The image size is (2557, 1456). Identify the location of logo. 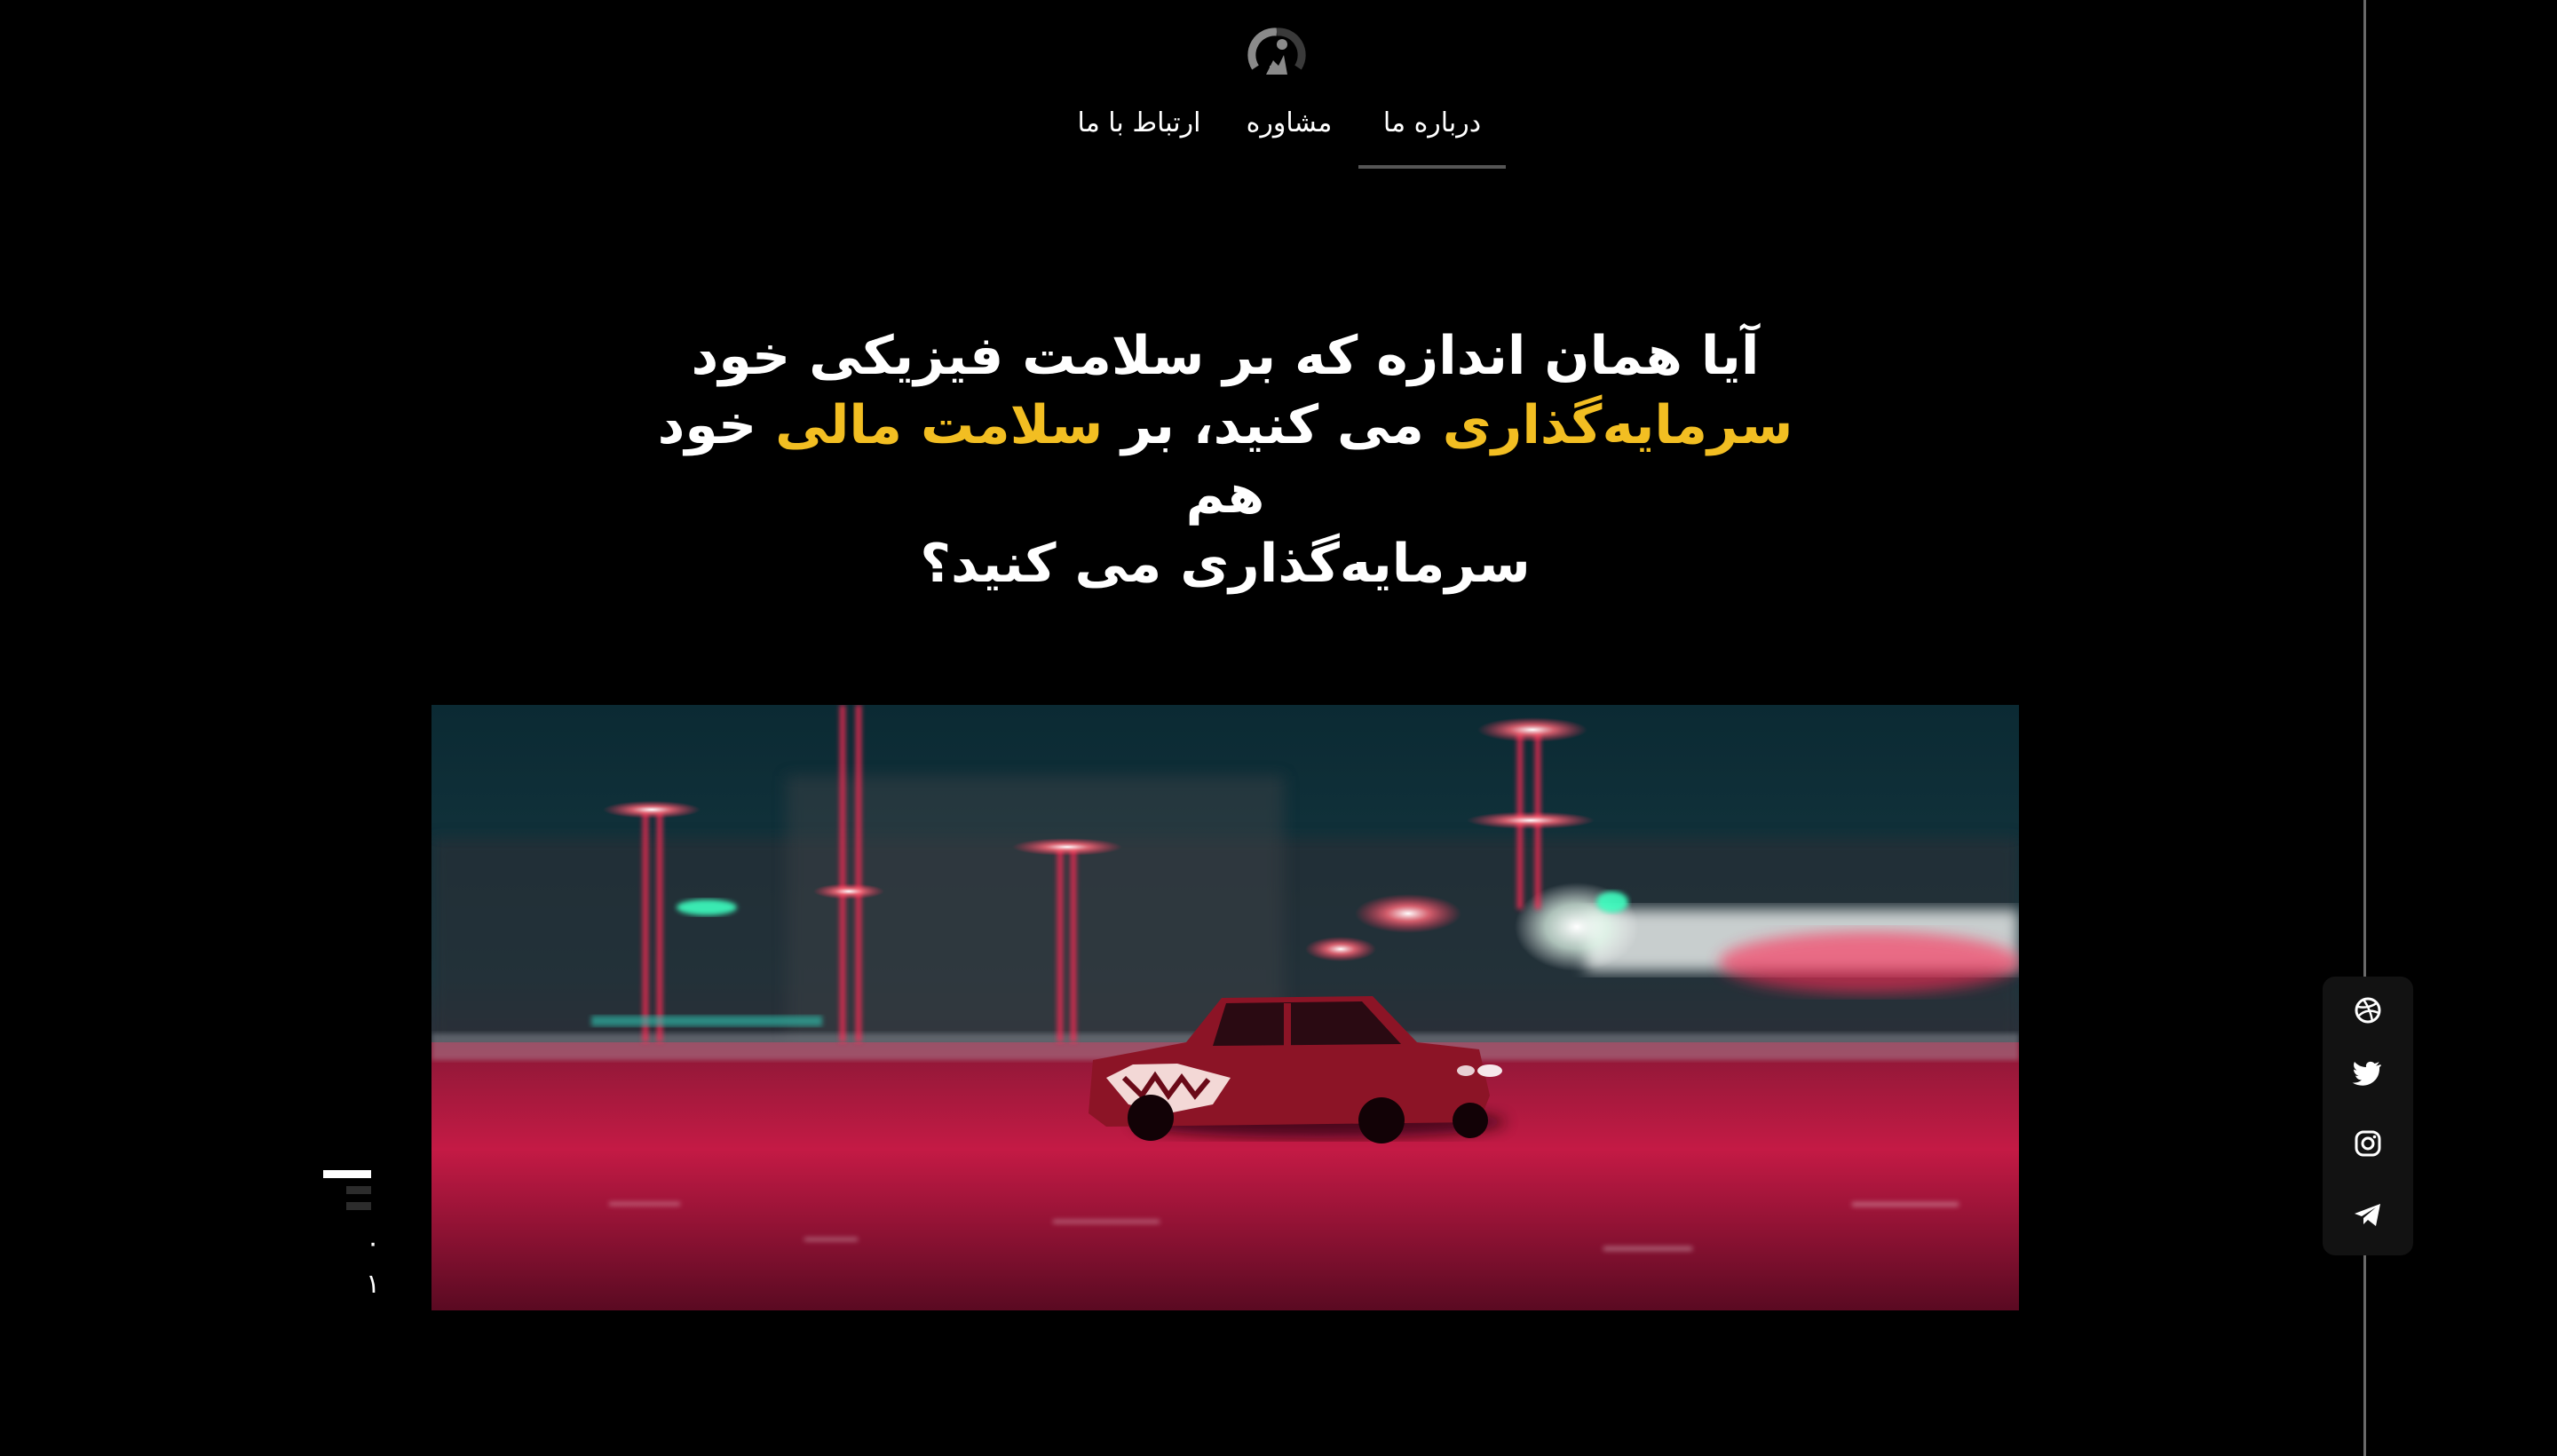
(1277, 55).